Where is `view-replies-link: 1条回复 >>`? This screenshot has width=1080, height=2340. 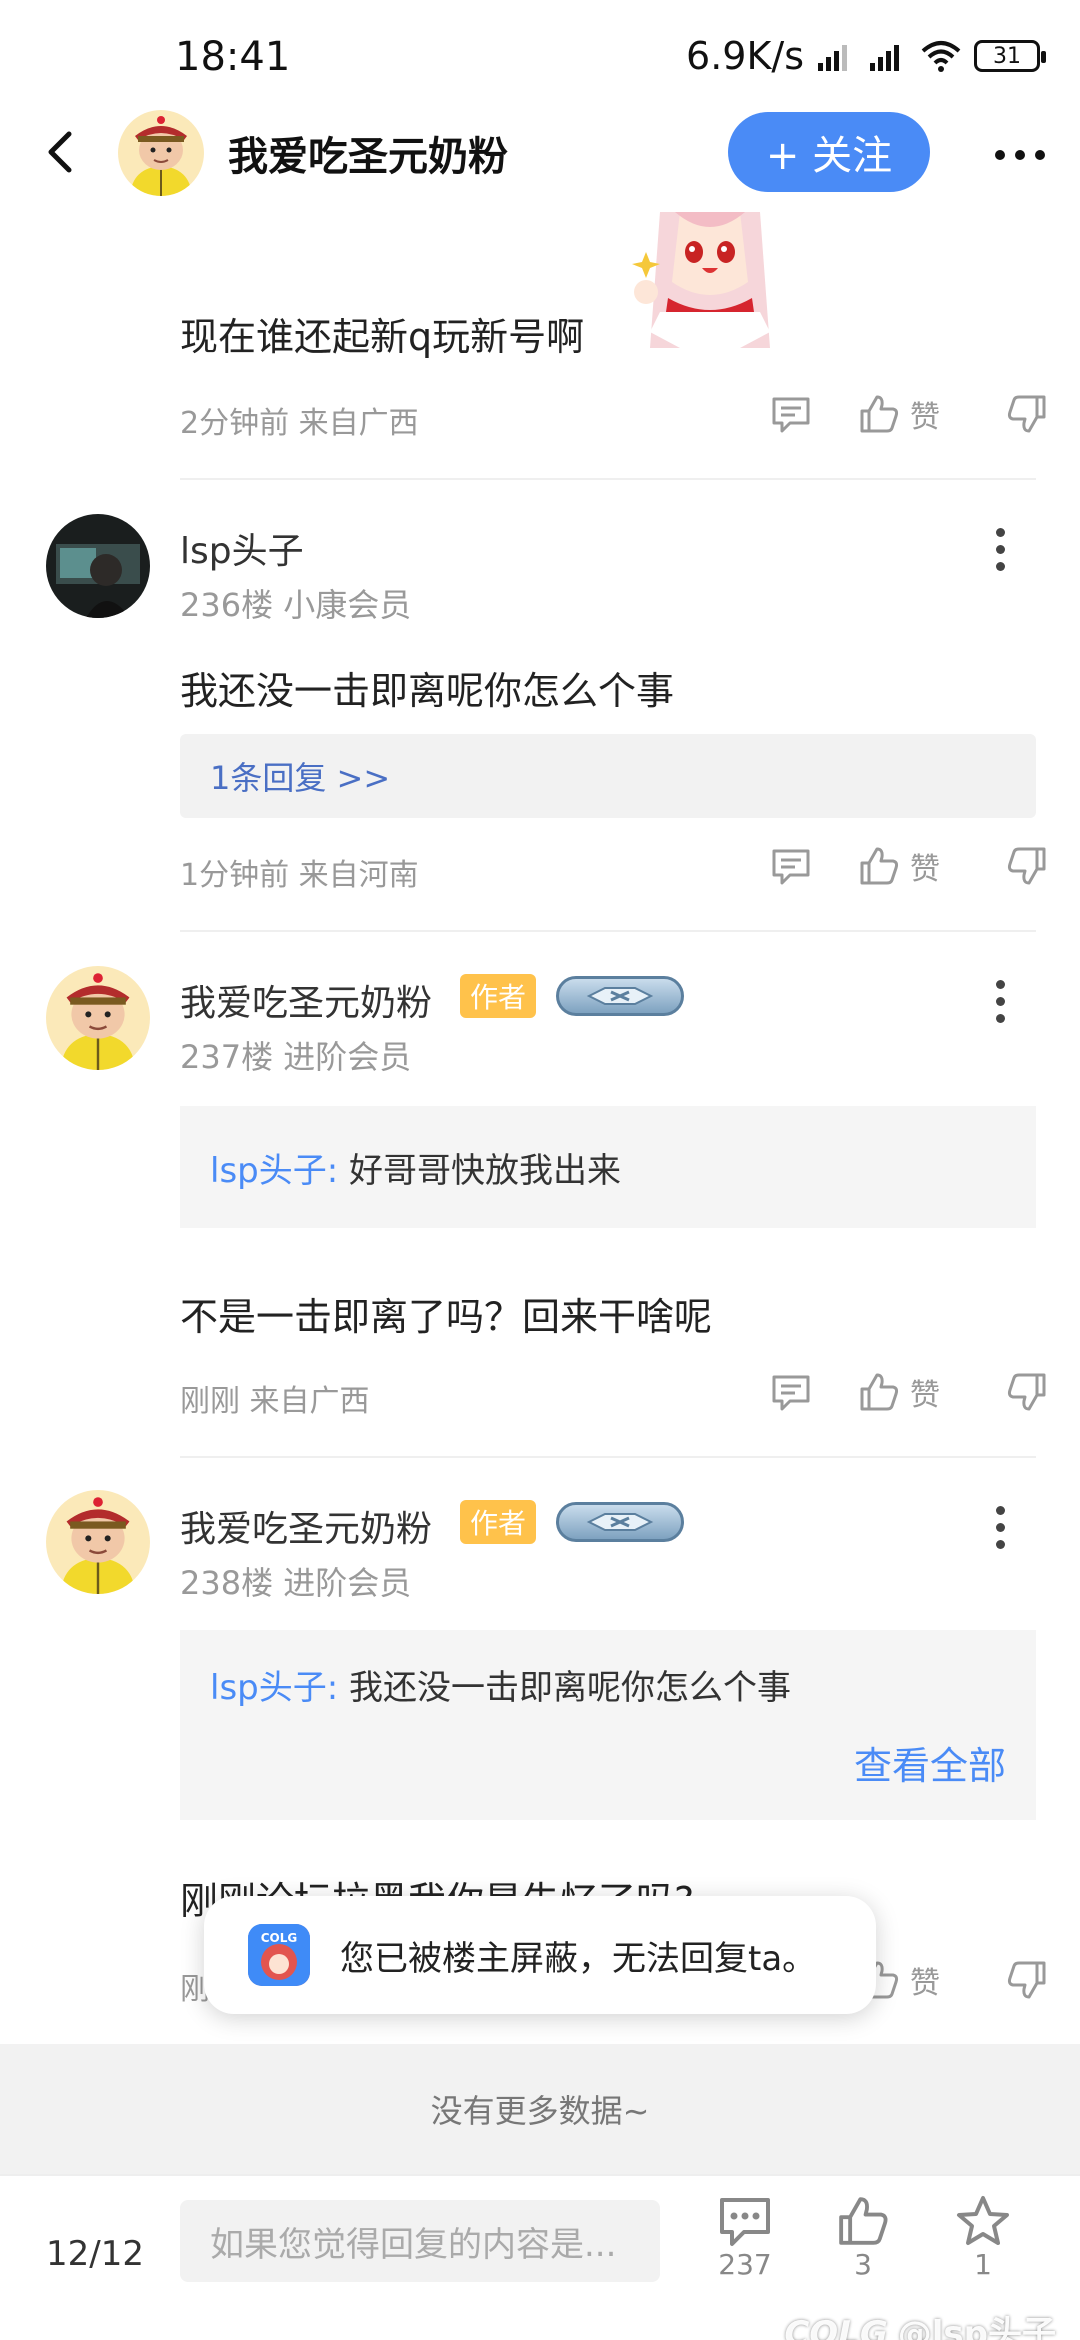
view-replies-link: 1条回复 >> is located at coordinates (300, 776).